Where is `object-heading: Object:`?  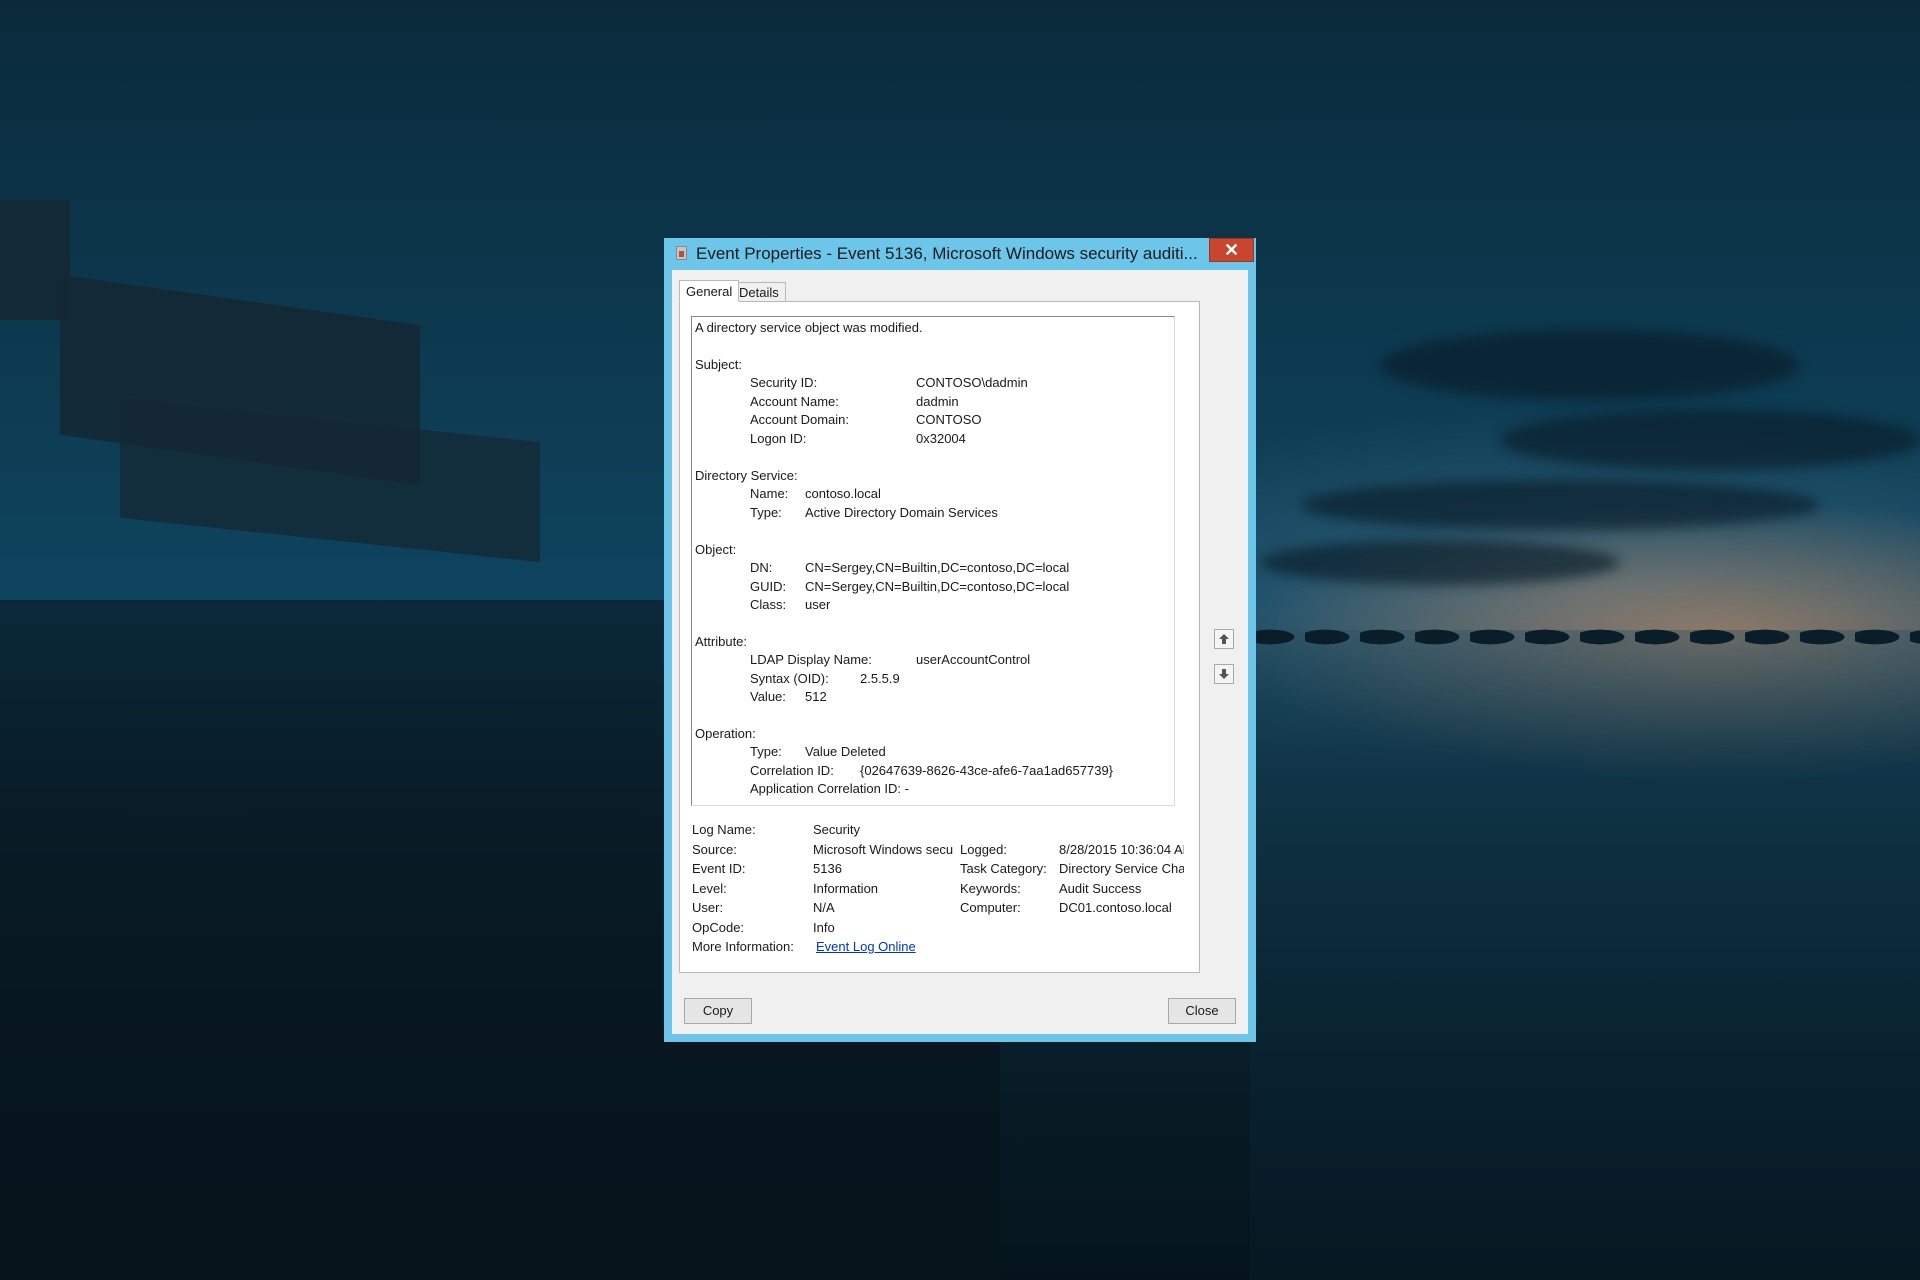 object-heading: Object: is located at coordinates (716, 549).